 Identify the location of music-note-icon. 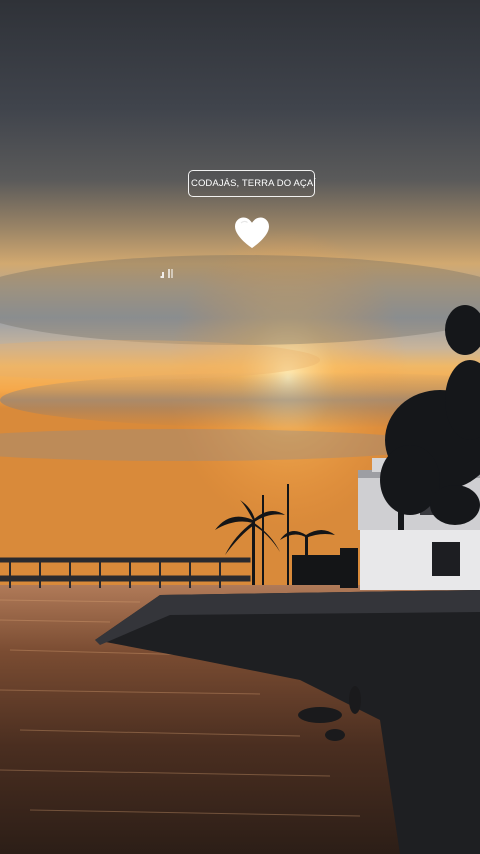
(166, 273).